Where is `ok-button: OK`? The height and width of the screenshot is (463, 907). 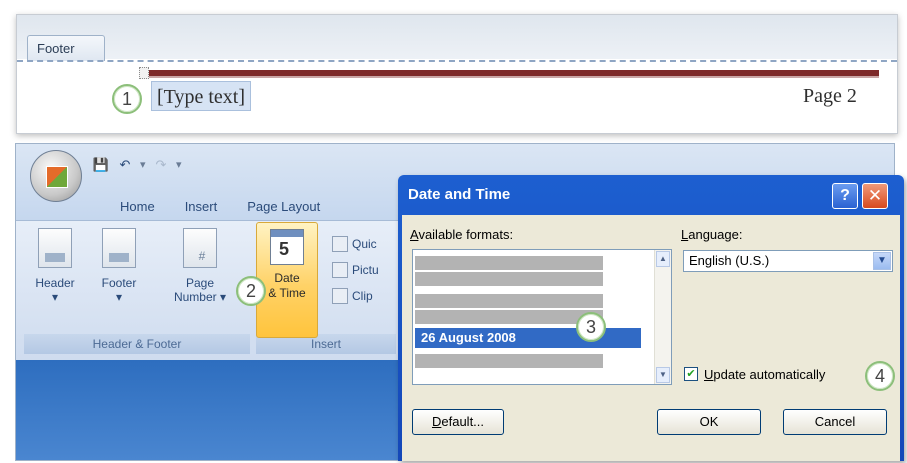 ok-button: OK is located at coordinates (709, 422).